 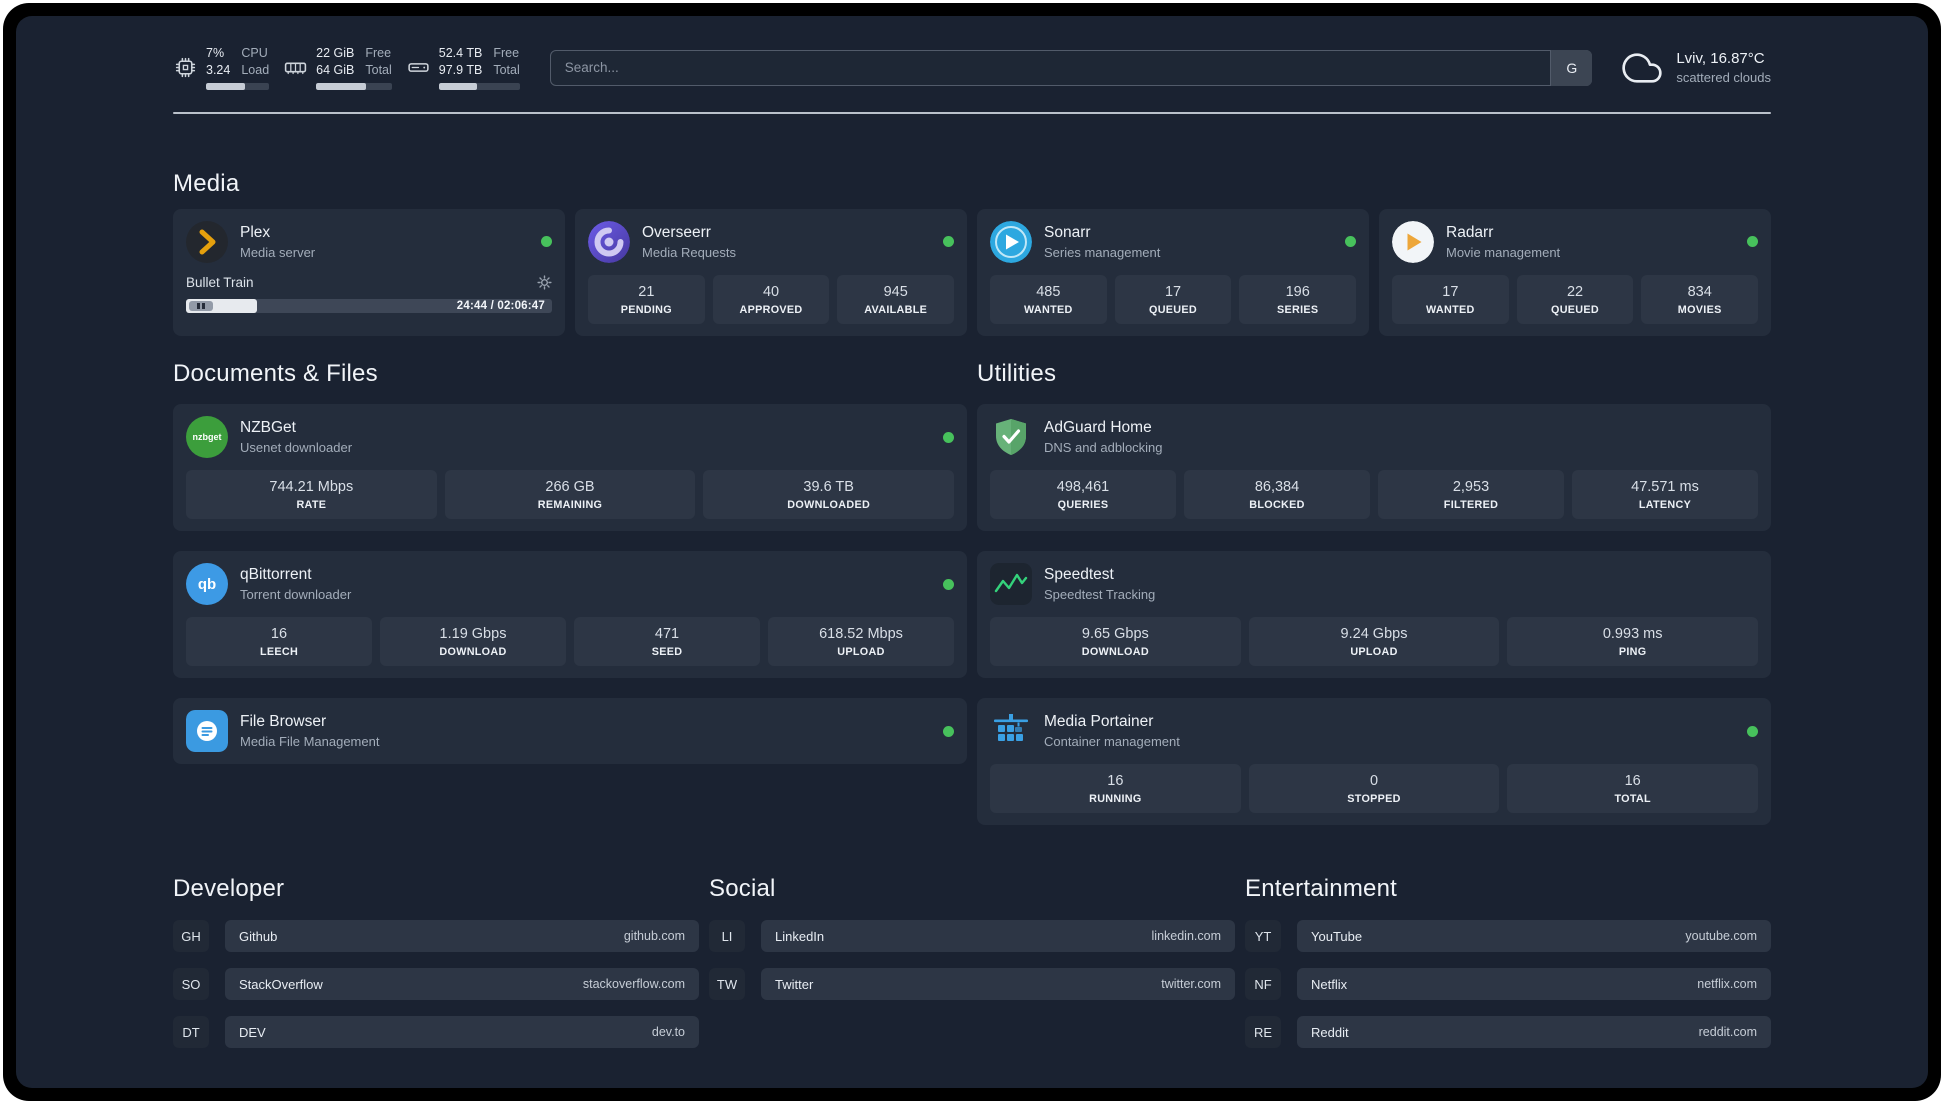 I want to click on stat-tile: 498,461 QUERIES, so click(x=1083, y=495).